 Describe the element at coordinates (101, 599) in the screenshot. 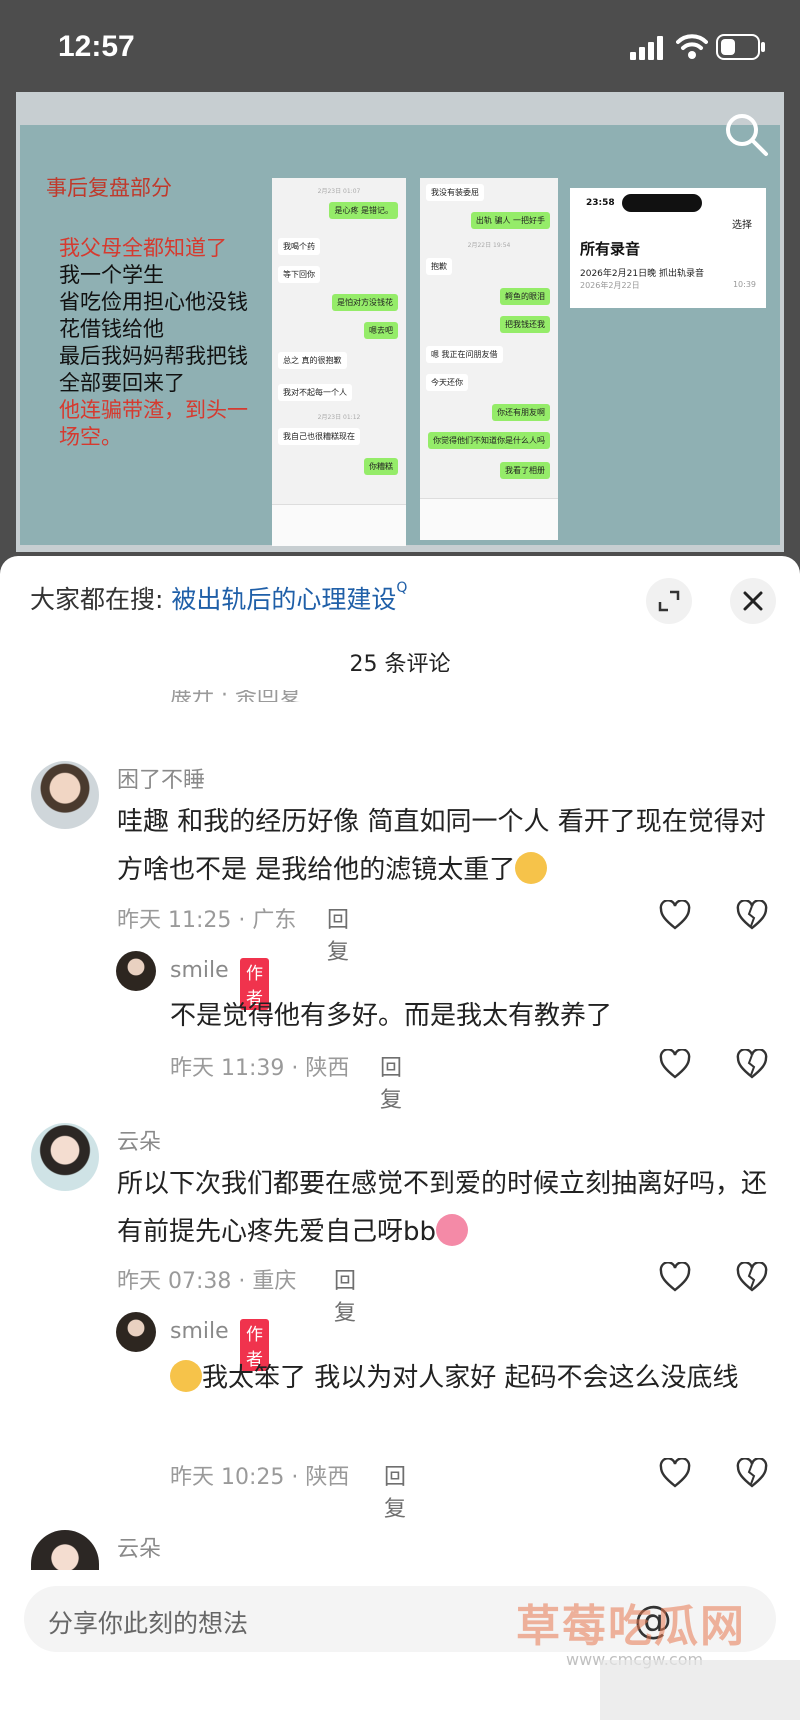

I see `search-suggestion-prefix: 大家都在搜:` at that location.